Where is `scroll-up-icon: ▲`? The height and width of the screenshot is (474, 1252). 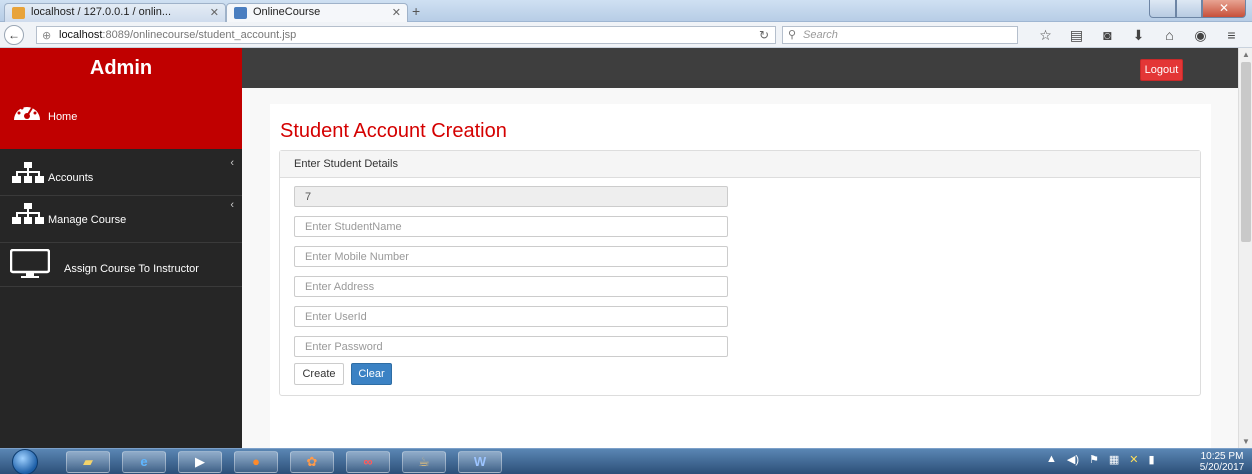
scroll-up-icon: ▲ is located at coordinates (1246, 54).